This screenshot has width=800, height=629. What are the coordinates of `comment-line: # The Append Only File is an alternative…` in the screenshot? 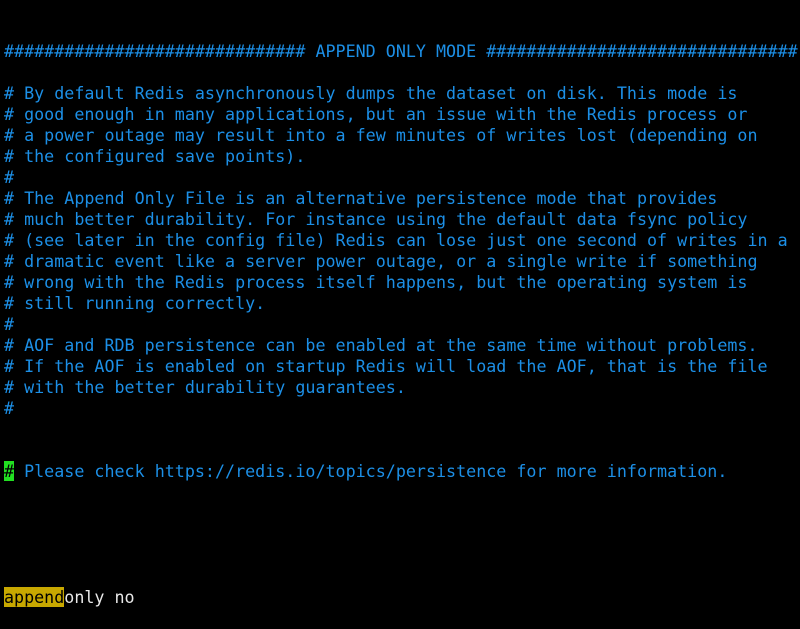 It's located at (361, 198).